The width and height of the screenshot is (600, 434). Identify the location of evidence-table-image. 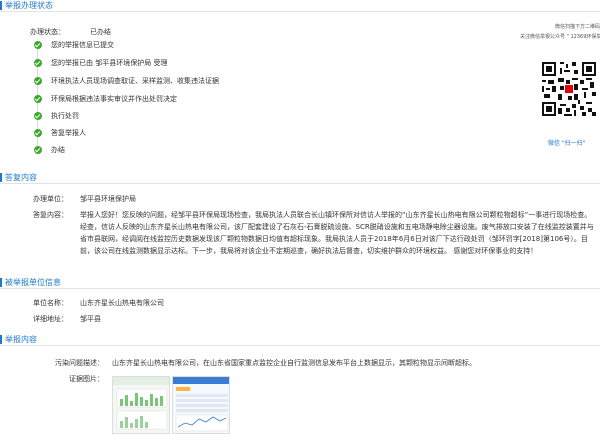
(201, 405).